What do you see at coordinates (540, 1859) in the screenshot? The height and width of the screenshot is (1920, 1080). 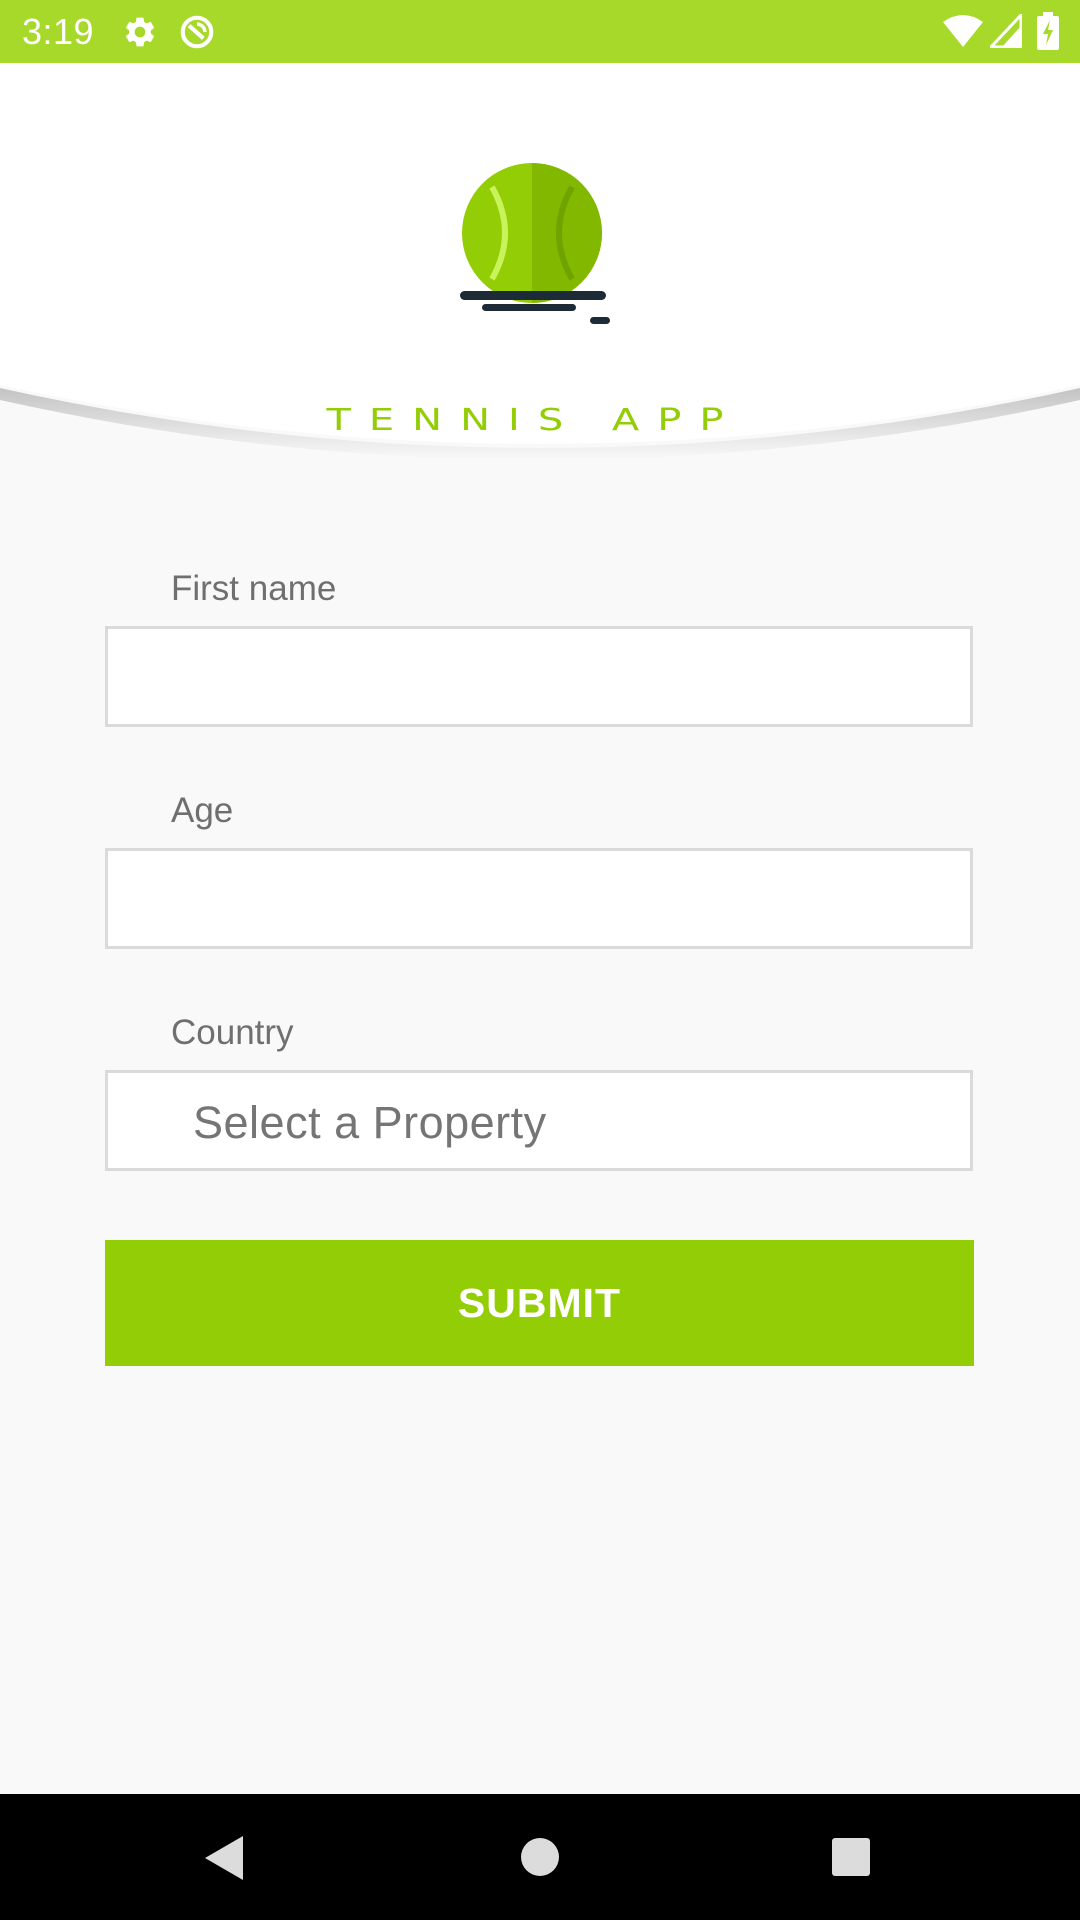 I see `home-icon` at bounding box center [540, 1859].